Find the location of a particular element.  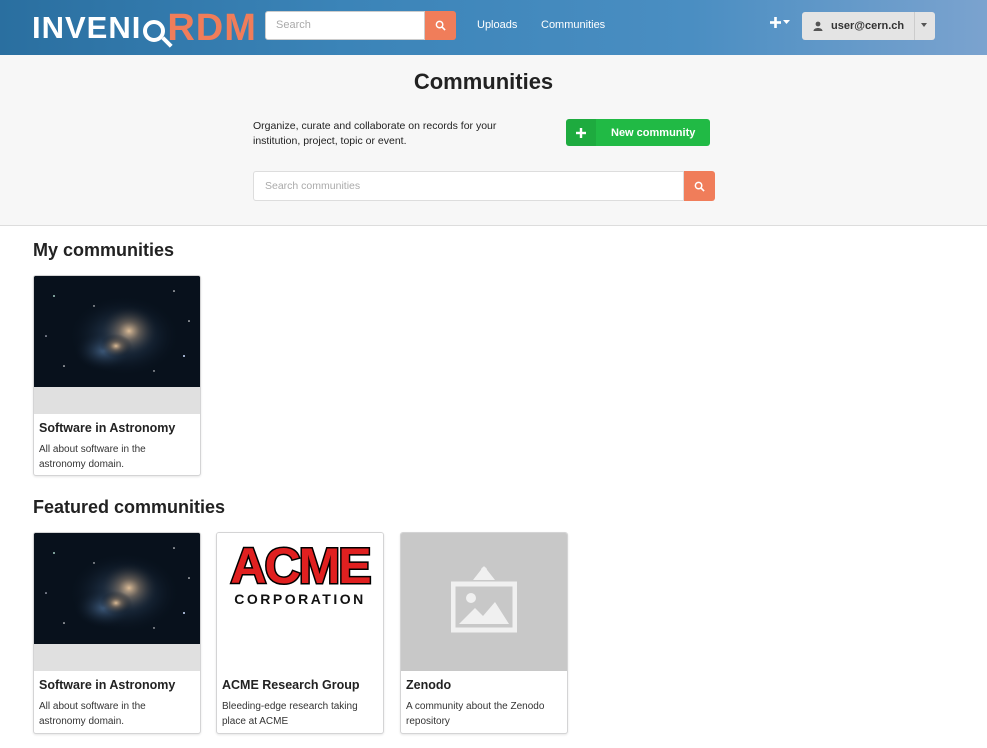

user-menu-dropdown: user@cern.ch is located at coordinates (868, 26).